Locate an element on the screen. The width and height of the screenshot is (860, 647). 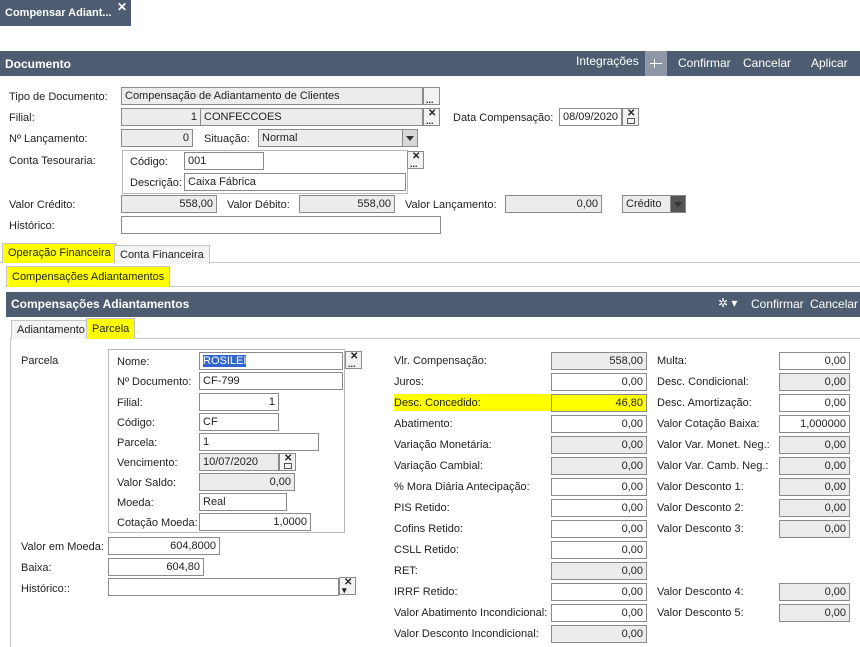
valor-mid-label: Vlr. Compensação: is located at coordinates (440, 361).